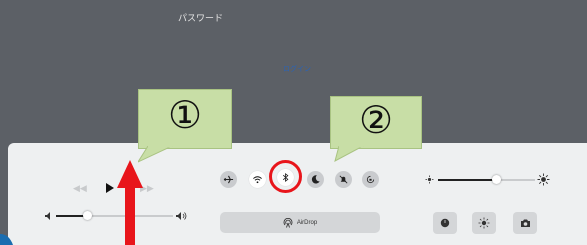 This screenshot has height=245, width=587. I want to click on airdrop-button: AirDrop, so click(300, 222).